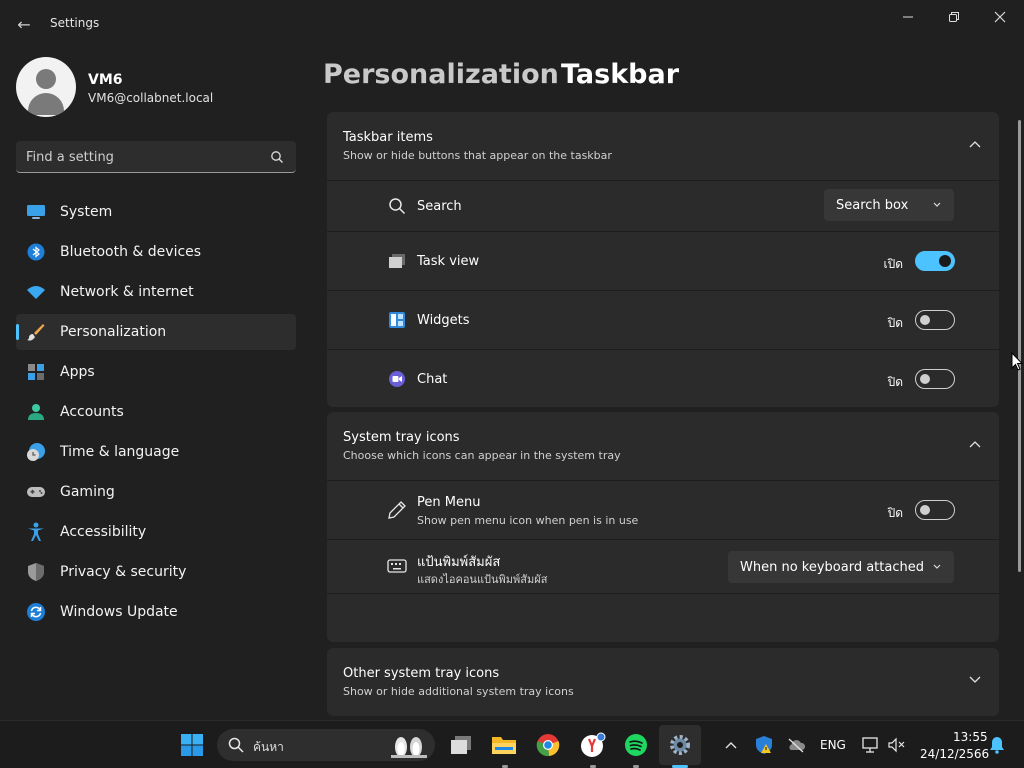 This screenshot has width=1024, height=768. I want to click on task-view-toggle, so click(935, 261).